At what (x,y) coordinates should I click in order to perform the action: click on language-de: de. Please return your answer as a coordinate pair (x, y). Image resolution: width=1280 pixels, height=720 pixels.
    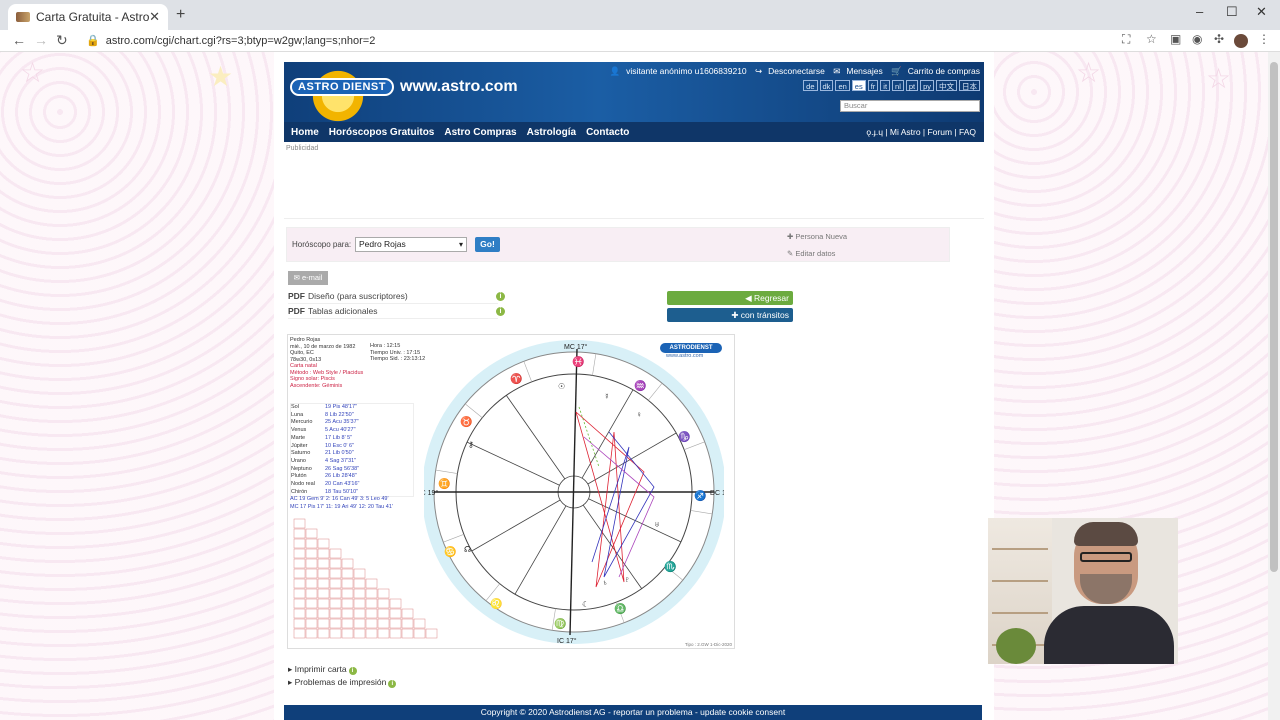
    Looking at the image, I should click on (810, 85).